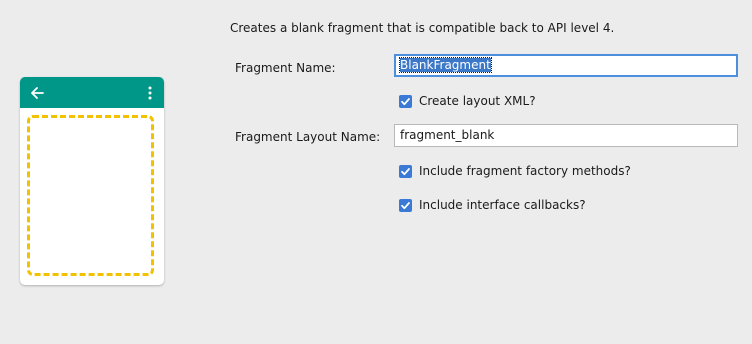 This screenshot has width=752, height=344. What do you see at coordinates (37, 93) in the screenshot?
I see `arrow-left-icon` at bounding box center [37, 93].